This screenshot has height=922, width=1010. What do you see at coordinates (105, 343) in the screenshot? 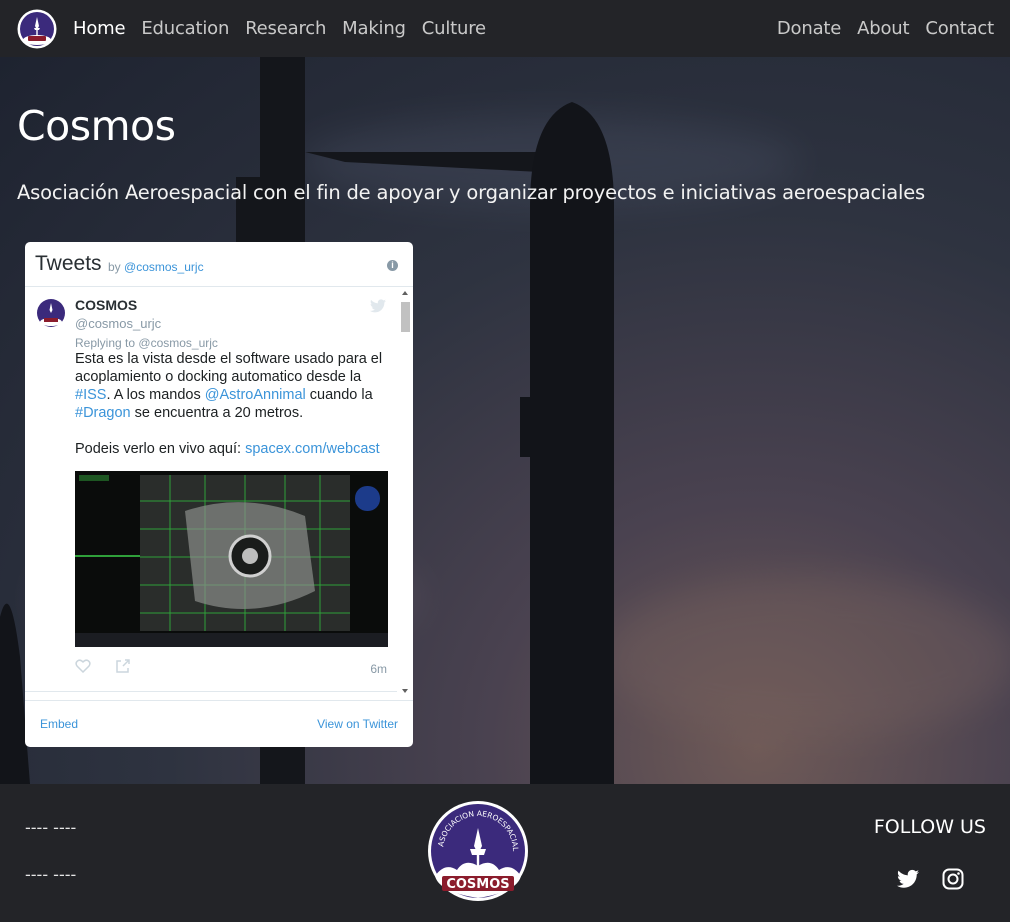
I see `replying-prefix: Replying to` at bounding box center [105, 343].